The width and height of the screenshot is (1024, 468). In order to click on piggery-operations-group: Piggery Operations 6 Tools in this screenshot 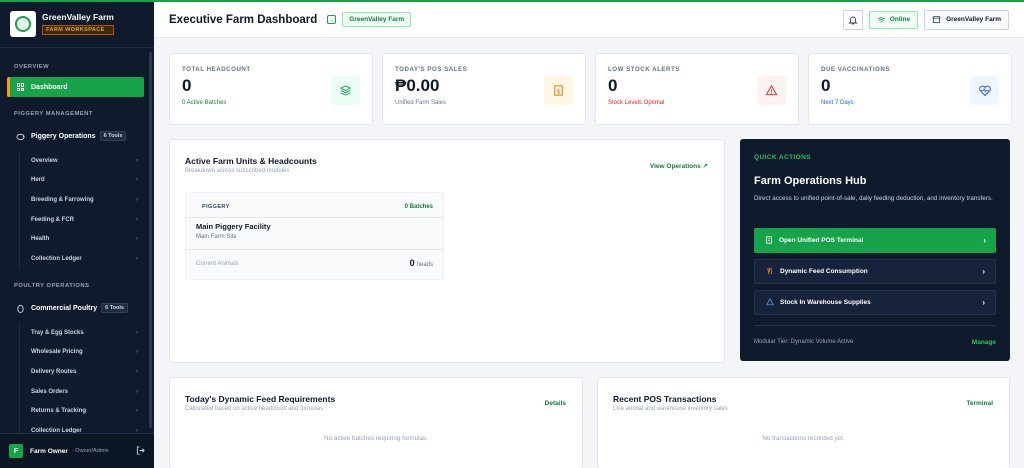, I will do `click(81, 136)`.